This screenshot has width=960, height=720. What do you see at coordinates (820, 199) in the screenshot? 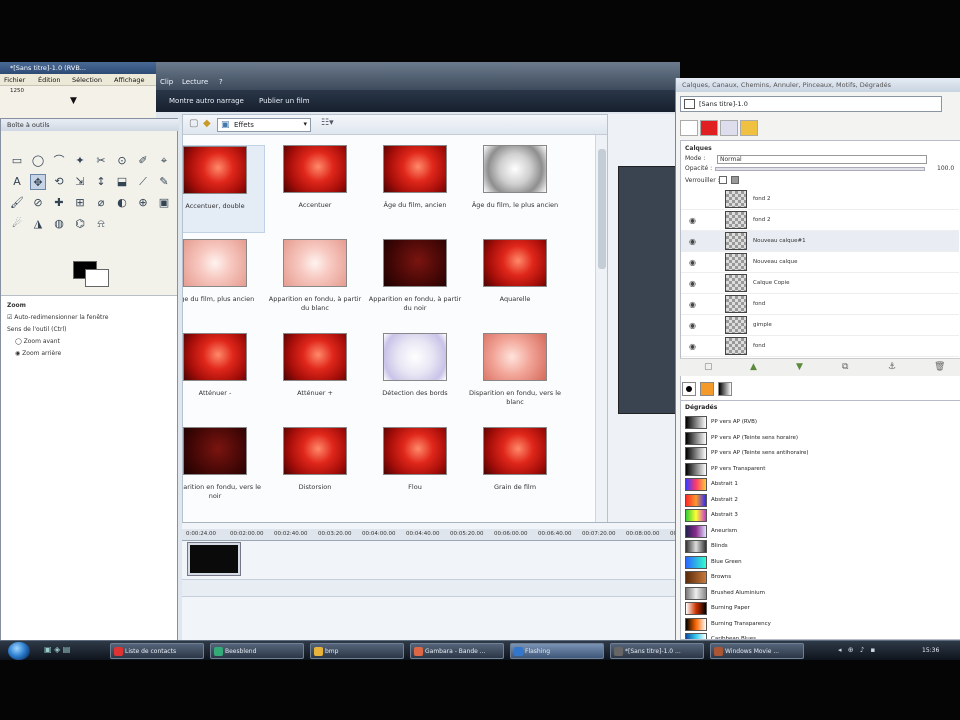
I see `layer-row: fond 2` at bounding box center [820, 199].